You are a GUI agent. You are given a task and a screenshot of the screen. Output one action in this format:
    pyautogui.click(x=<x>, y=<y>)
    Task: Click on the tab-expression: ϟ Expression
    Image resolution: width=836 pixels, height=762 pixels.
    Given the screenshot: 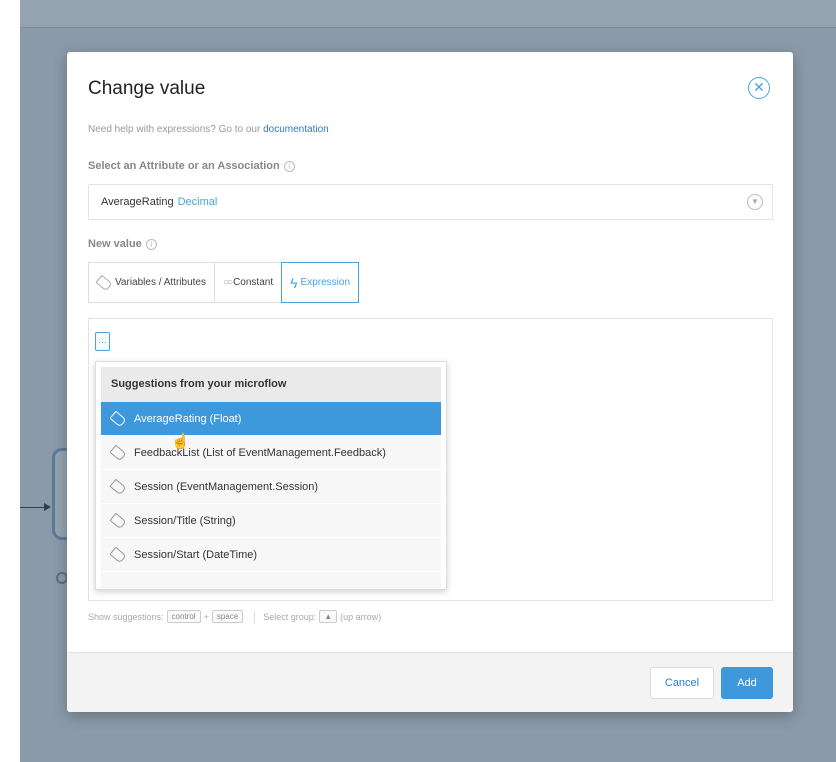 What is the action you would take?
    pyautogui.click(x=320, y=282)
    